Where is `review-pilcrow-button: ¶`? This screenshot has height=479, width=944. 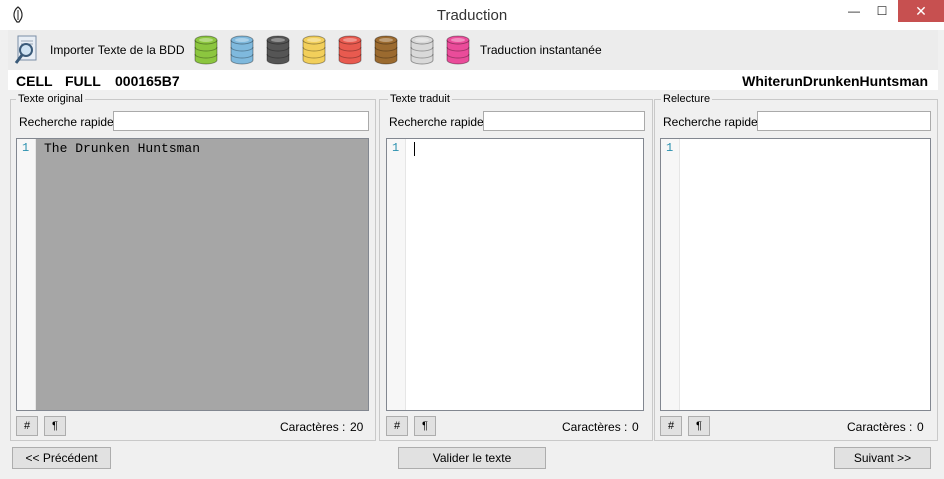 review-pilcrow-button: ¶ is located at coordinates (699, 426).